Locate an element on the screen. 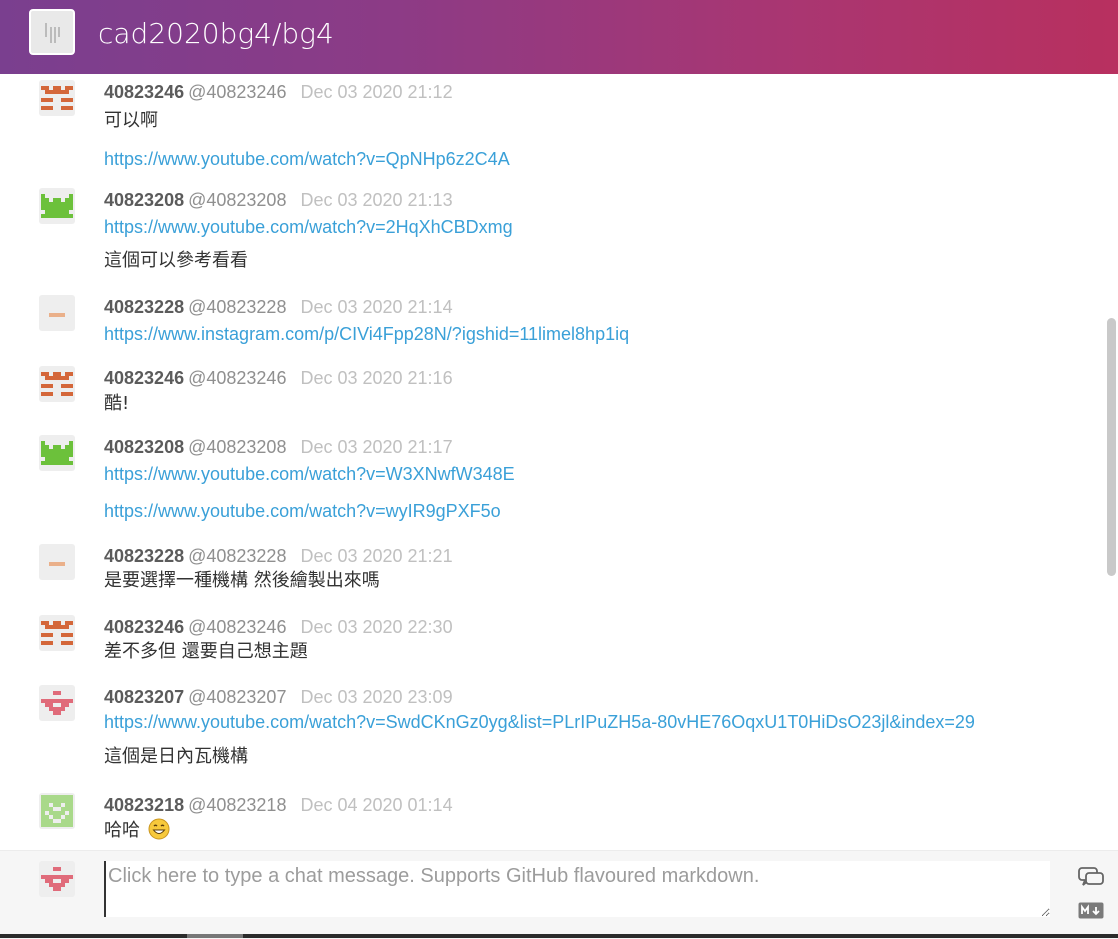 The width and height of the screenshot is (1118, 939). message-text: 哈哈 is located at coordinates (137, 830).